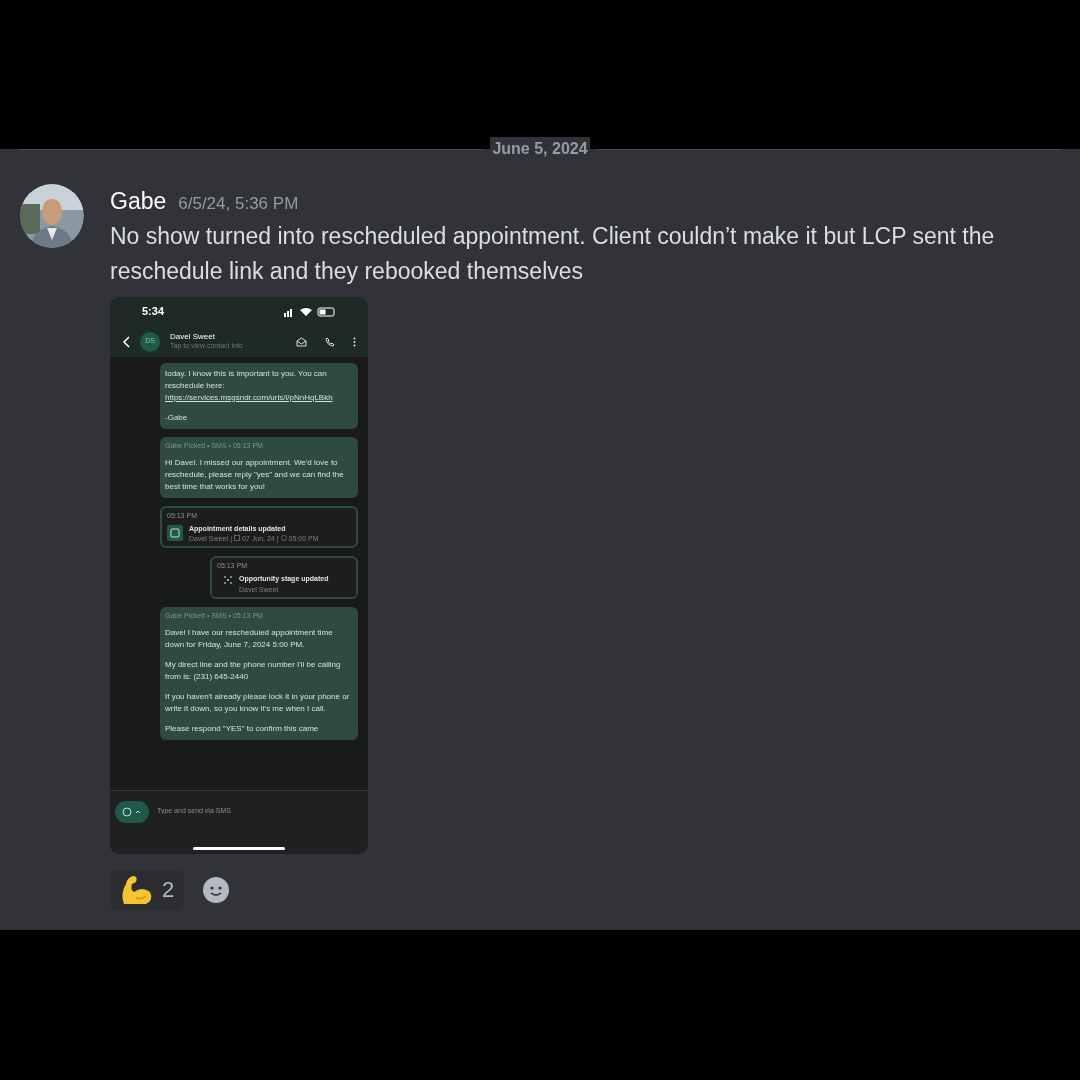 The width and height of the screenshot is (1080, 1080). I want to click on chat-toggle-icon, so click(132, 811).